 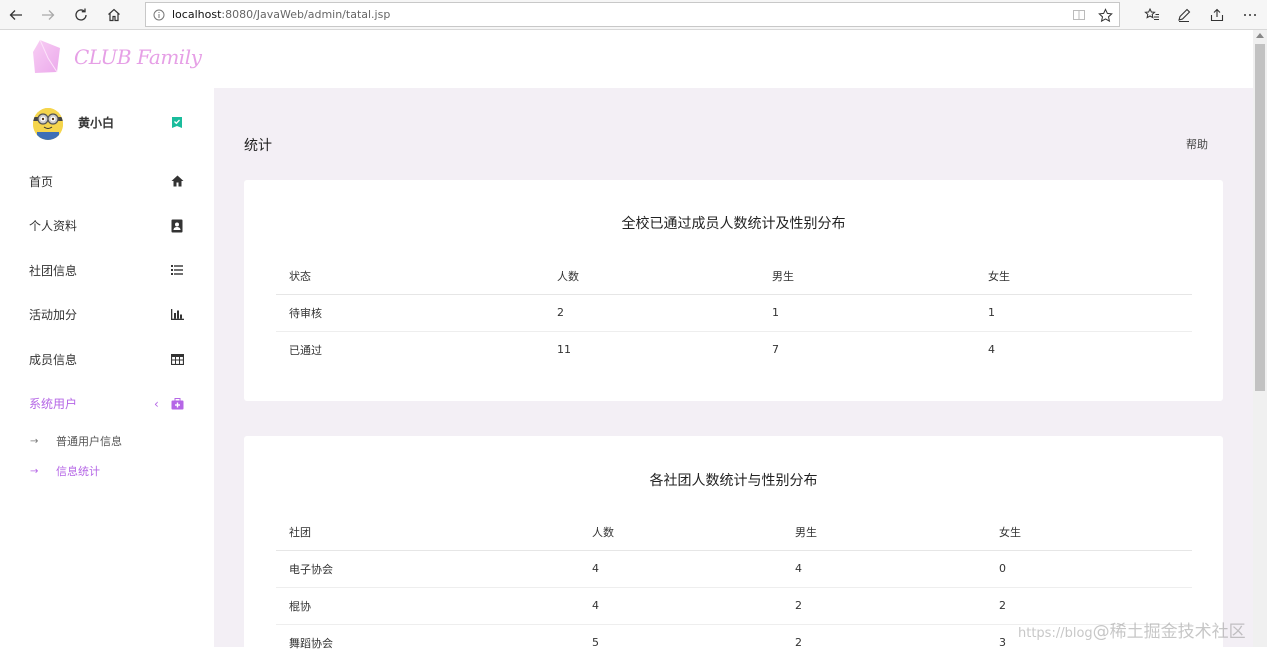 I want to click on more-button, so click(x=1250, y=15).